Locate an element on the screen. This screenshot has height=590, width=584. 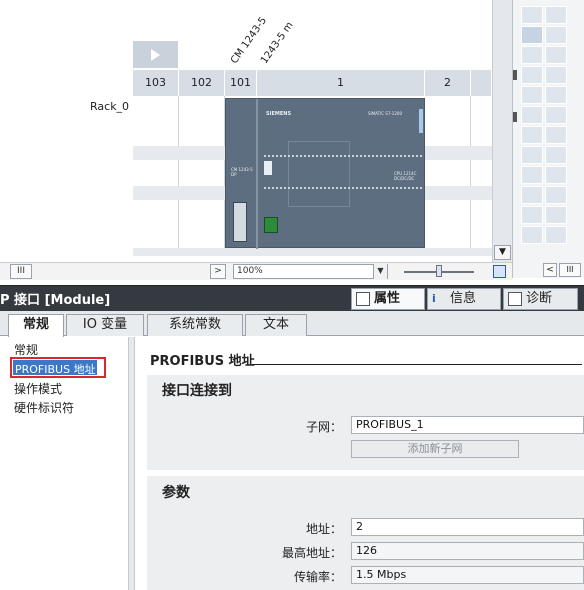
nav-splitter is located at coordinates (131, 463).